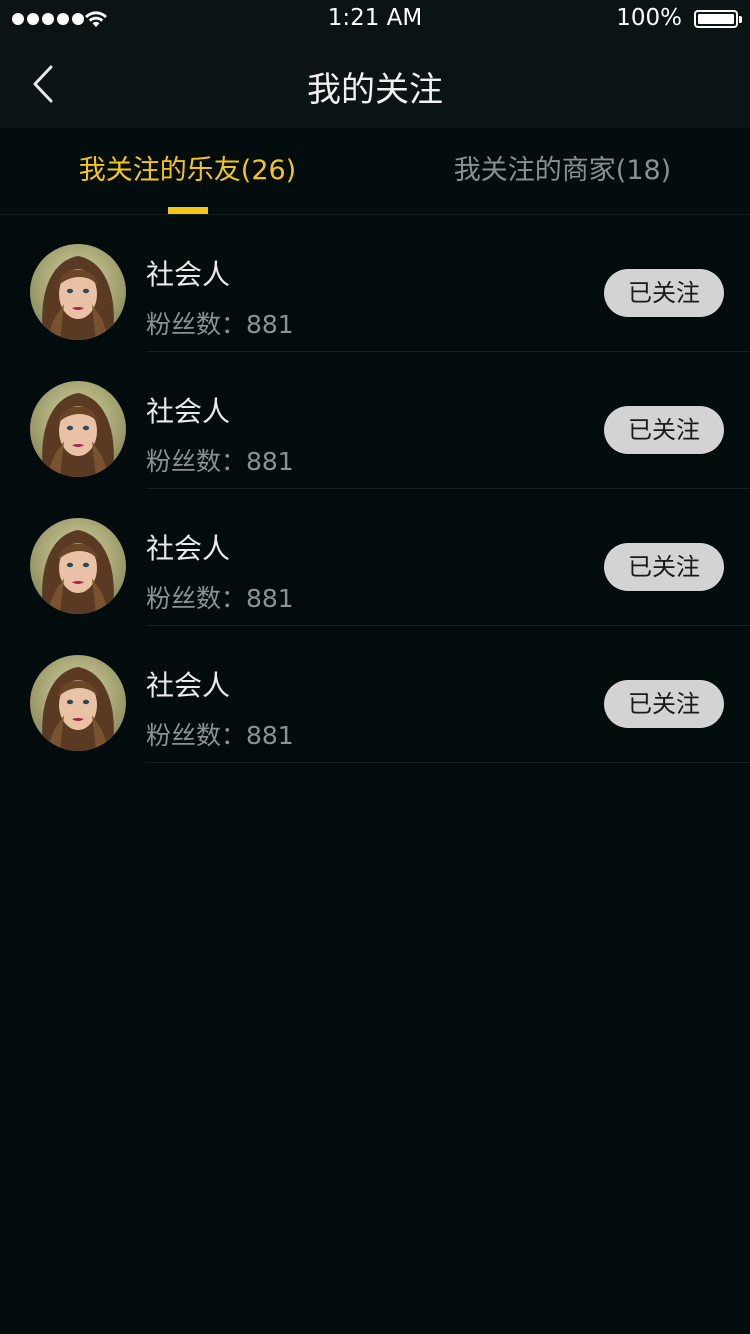 This screenshot has width=750, height=1334. I want to click on battery-percentage: 100%, so click(649, 18).